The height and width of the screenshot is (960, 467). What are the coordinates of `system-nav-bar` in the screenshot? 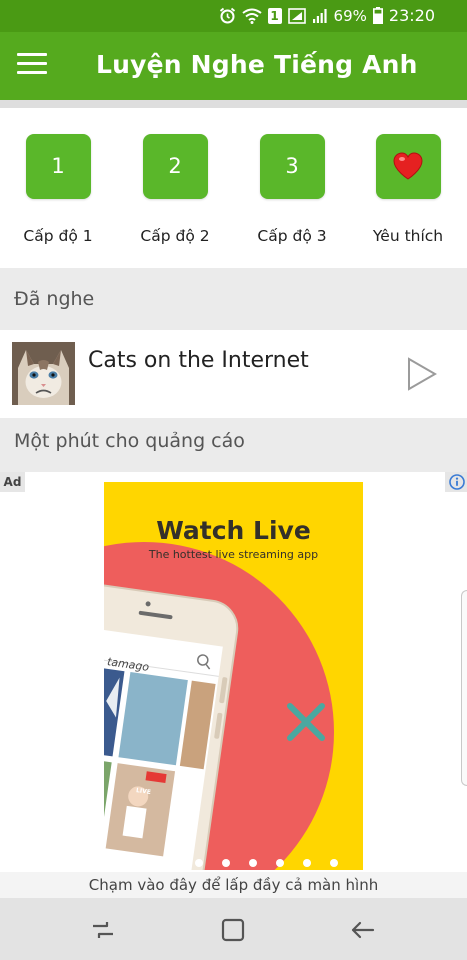 It's located at (233, 929).